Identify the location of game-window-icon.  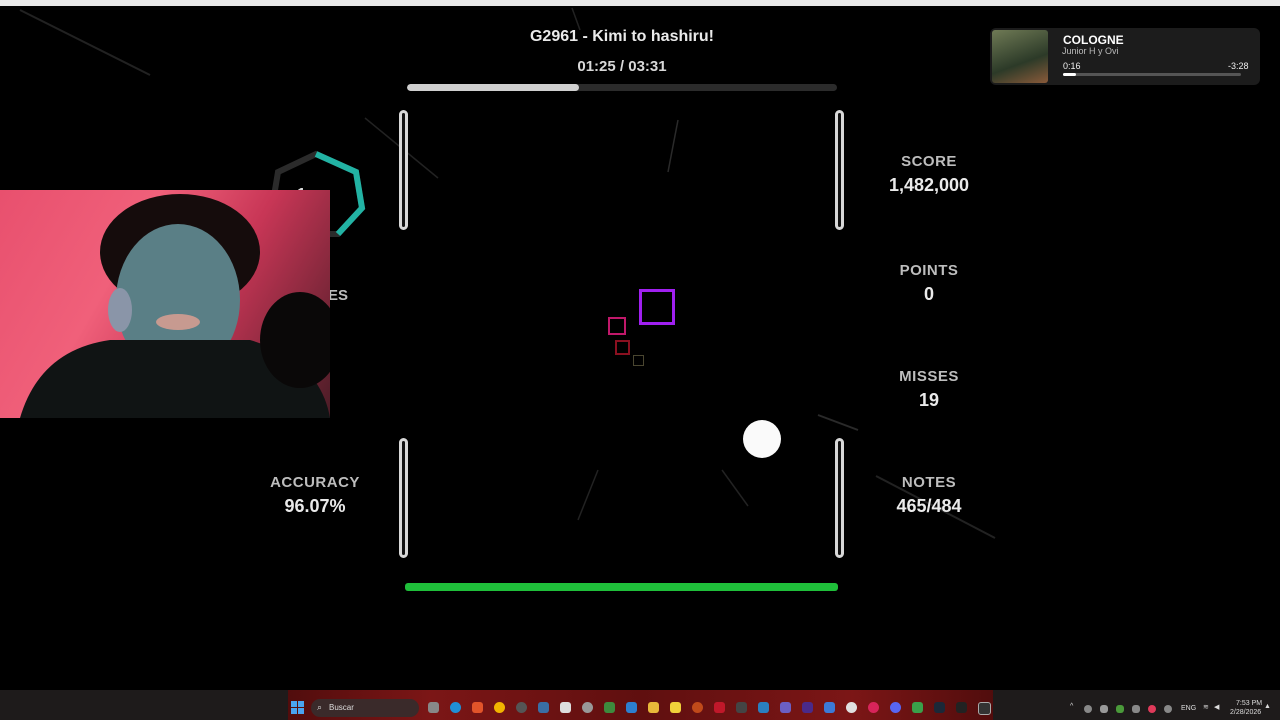
(984, 708).